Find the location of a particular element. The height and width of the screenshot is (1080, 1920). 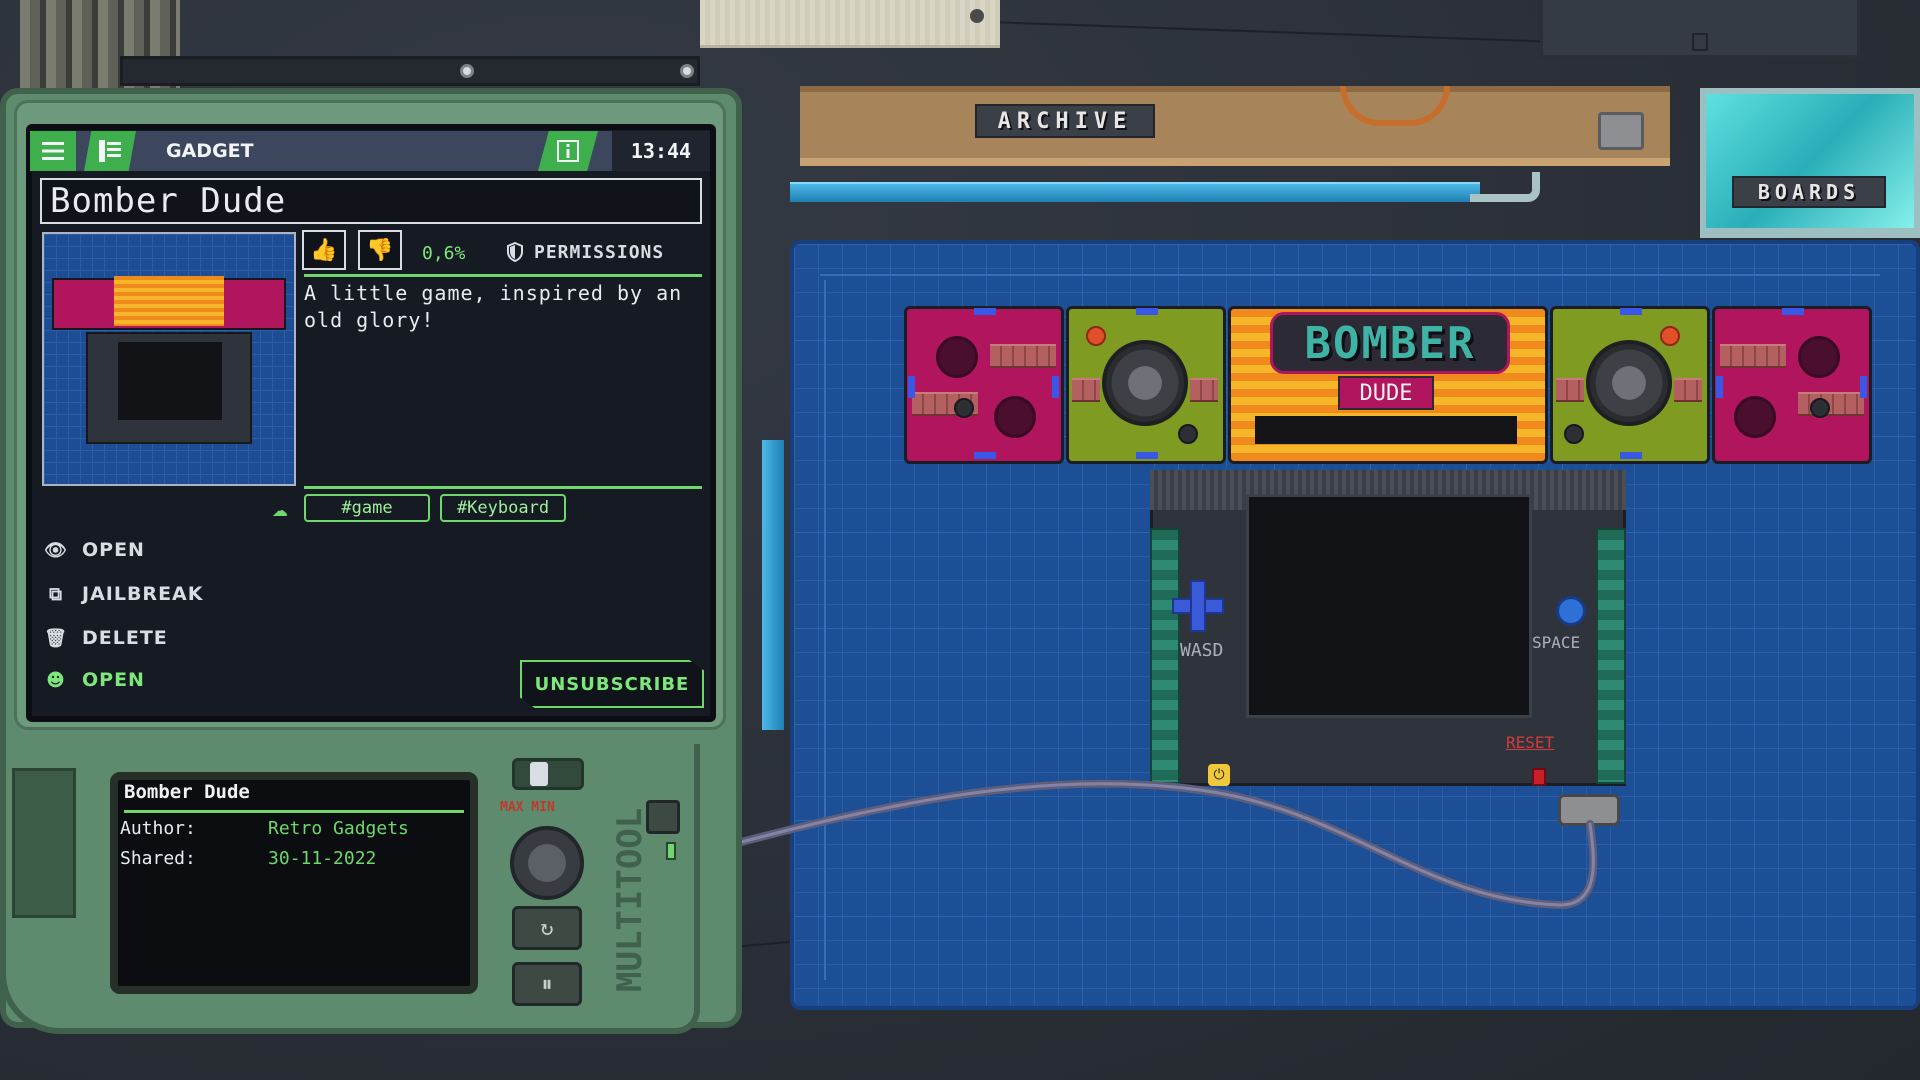

game-screen is located at coordinates (1389, 606).